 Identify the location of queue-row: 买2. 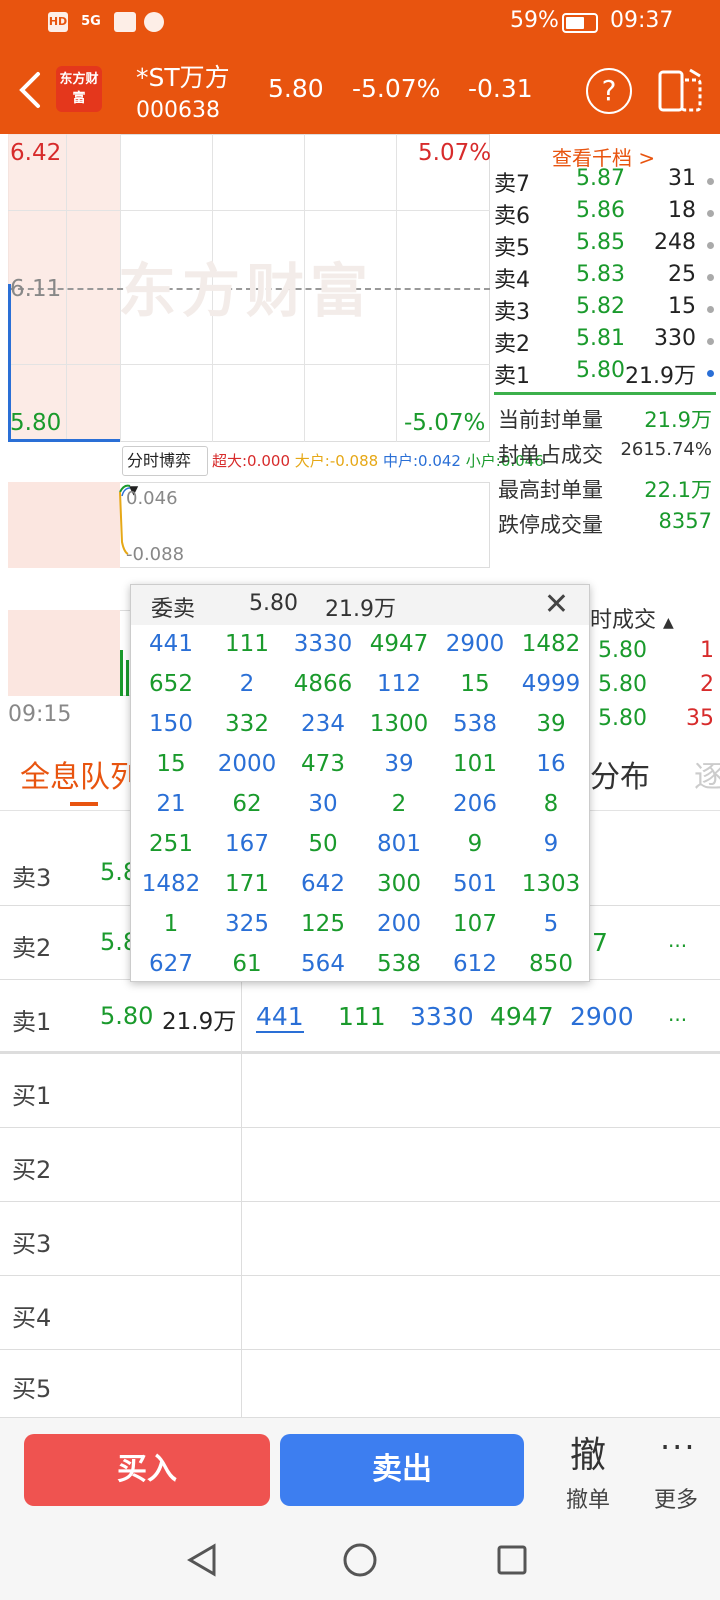
(360, 1165).